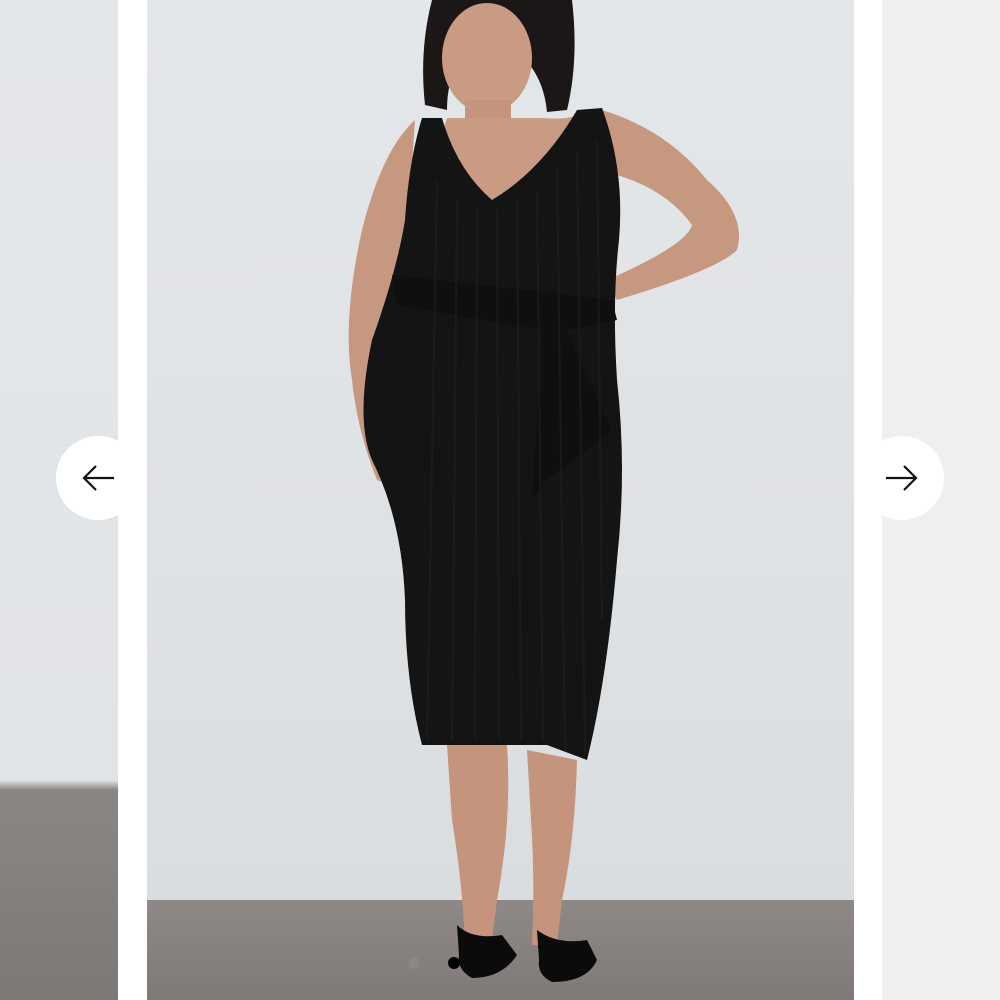  Describe the element at coordinates (487, 58) in the screenshot. I see `face` at that location.